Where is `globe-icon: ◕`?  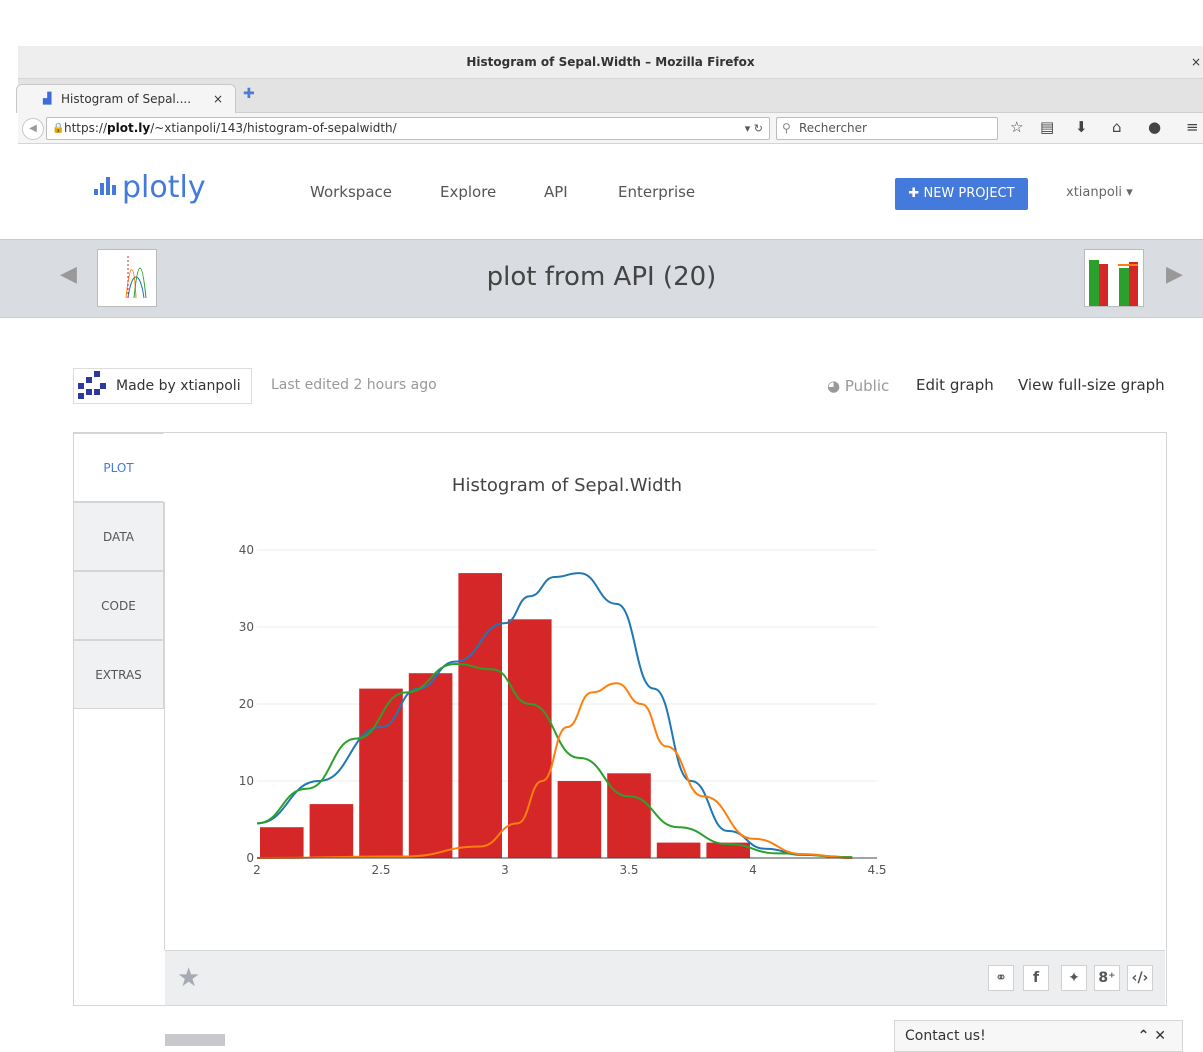
globe-icon: ◕ is located at coordinates (834, 386).